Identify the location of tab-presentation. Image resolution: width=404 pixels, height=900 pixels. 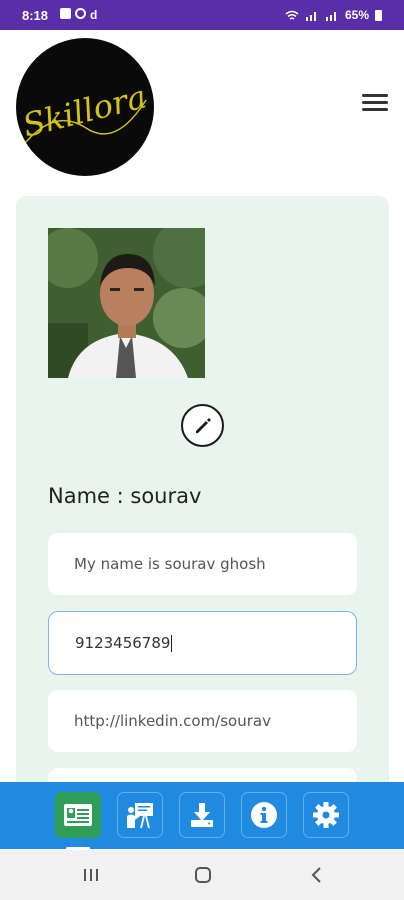
(140, 815).